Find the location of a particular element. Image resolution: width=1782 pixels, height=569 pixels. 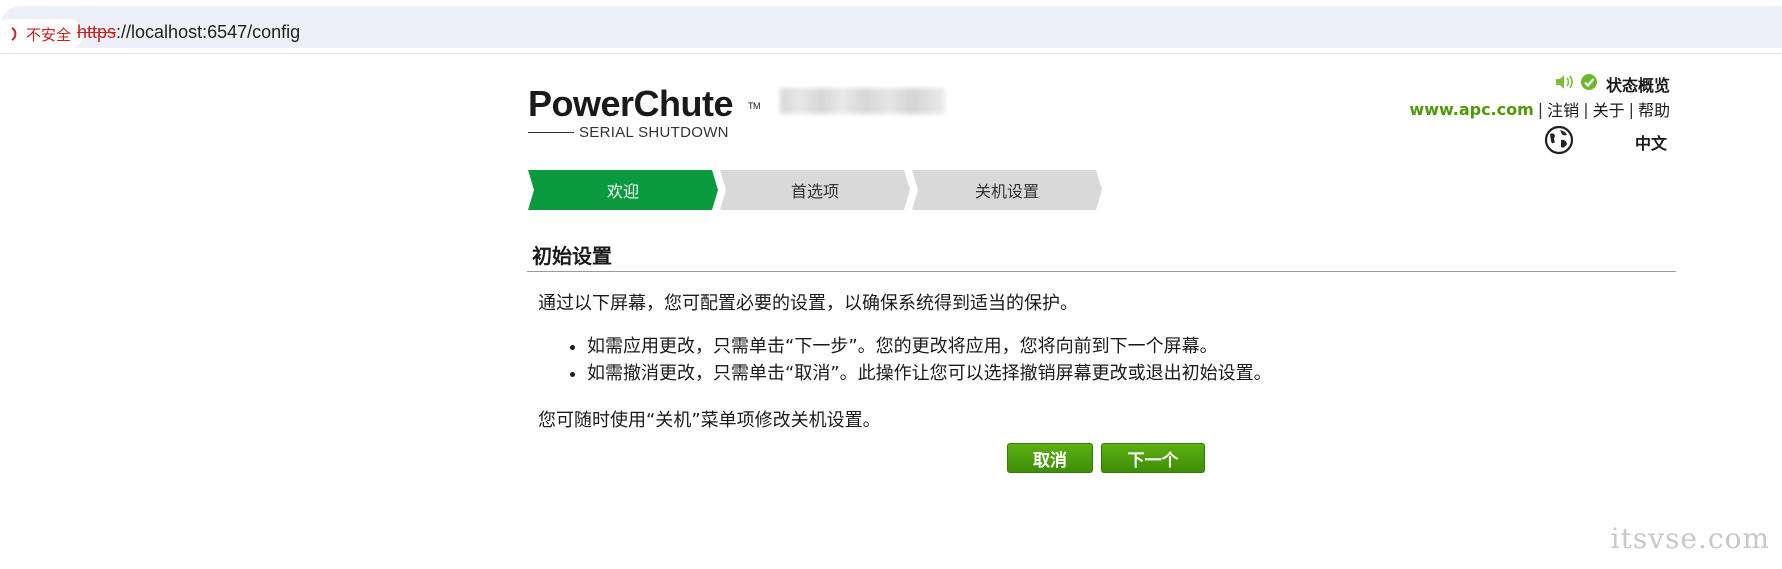

globe-icon is located at coordinates (1559, 142).